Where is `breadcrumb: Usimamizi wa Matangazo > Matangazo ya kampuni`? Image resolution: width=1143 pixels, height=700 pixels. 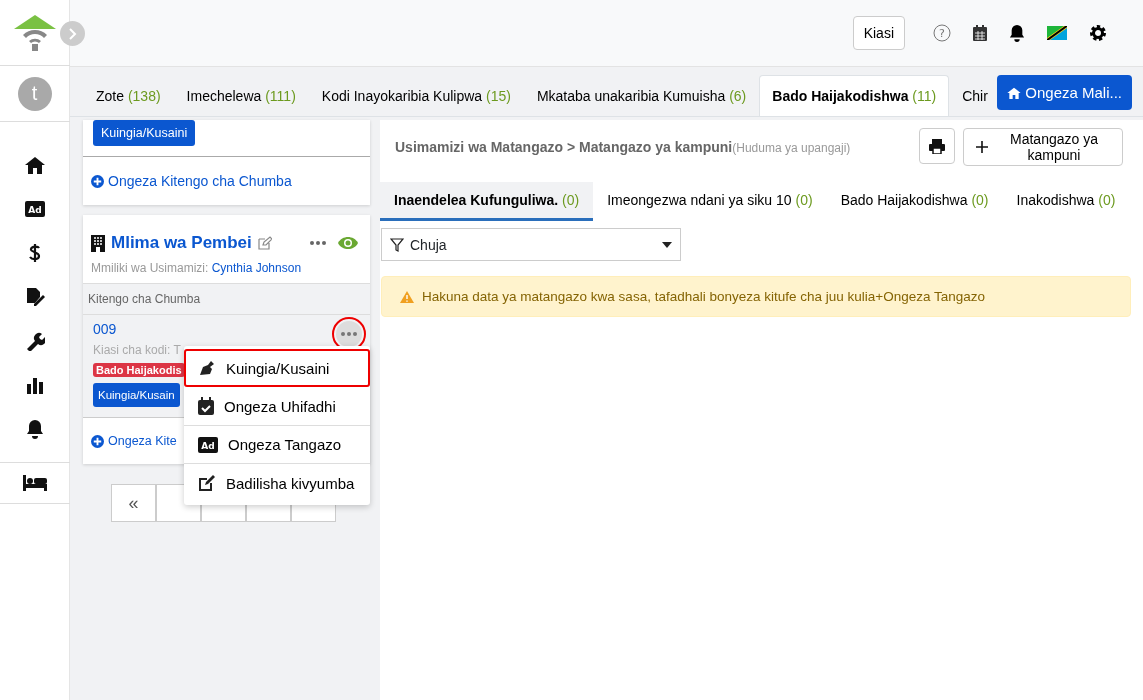
breadcrumb: Usimamizi wa Matangazo > Matangazo ya kampuni is located at coordinates (564, 147).